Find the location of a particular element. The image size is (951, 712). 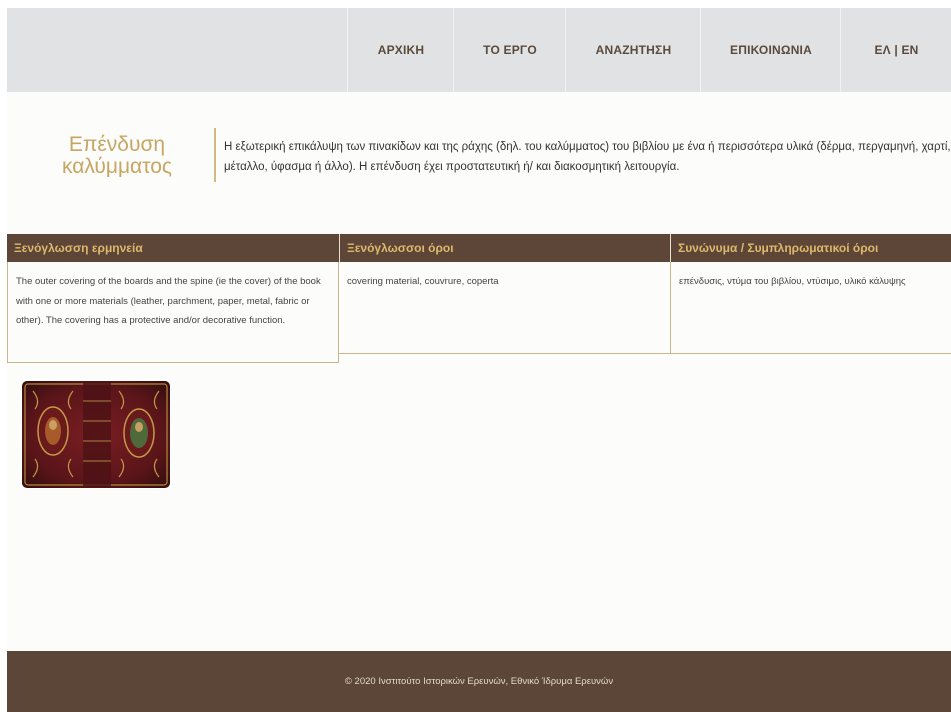

nav-item-contact: ΕΠΙΚΟΙΝΩΝΙΑ is located at coordinates (770, 50).